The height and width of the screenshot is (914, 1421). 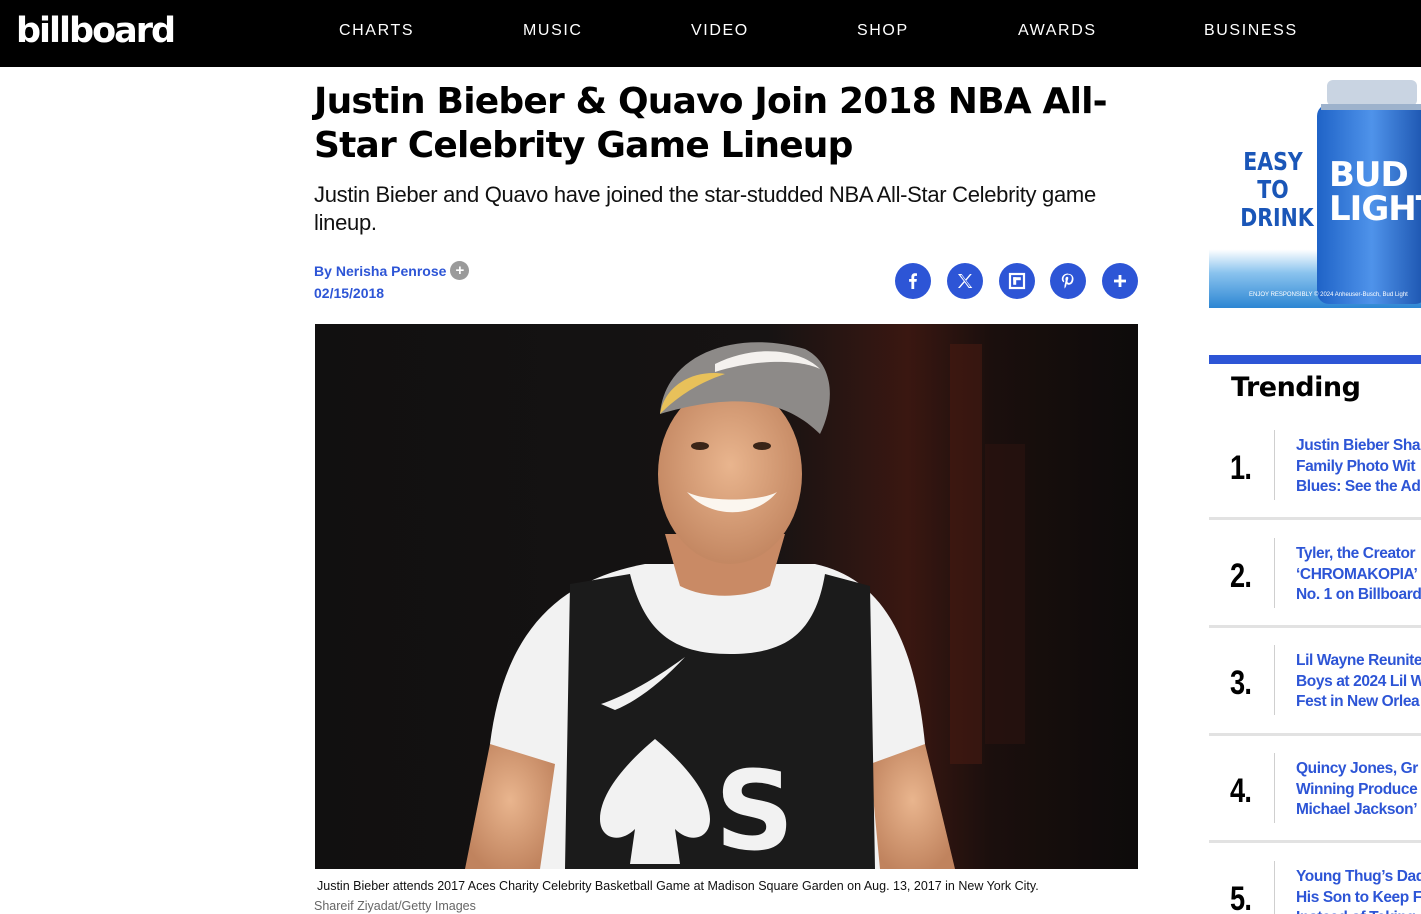 I want to click on trending-rank: 1., so click(x=1241, y=468).